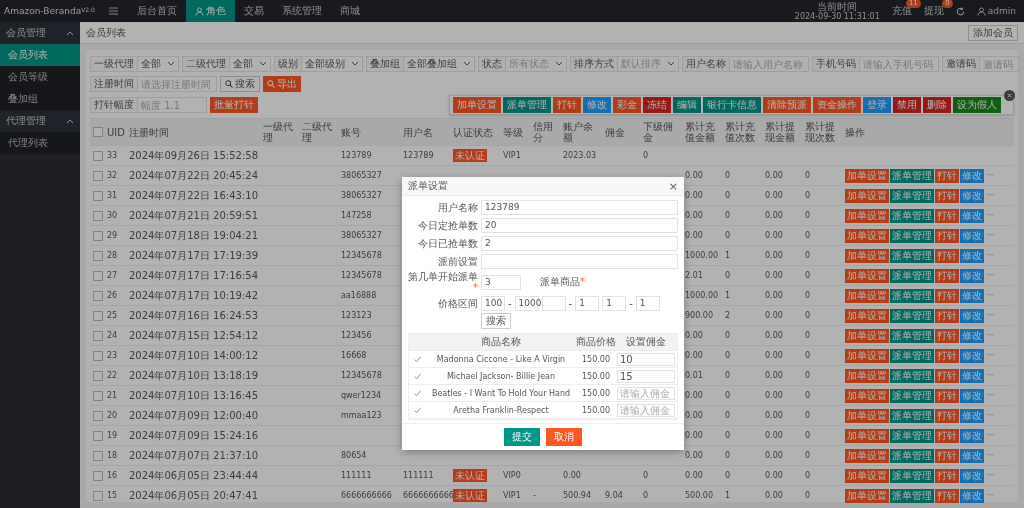  What do you see at coordinates (282, 84) in the screenshot?
I see `export-button: 导出` at bounding box center [282, 84].